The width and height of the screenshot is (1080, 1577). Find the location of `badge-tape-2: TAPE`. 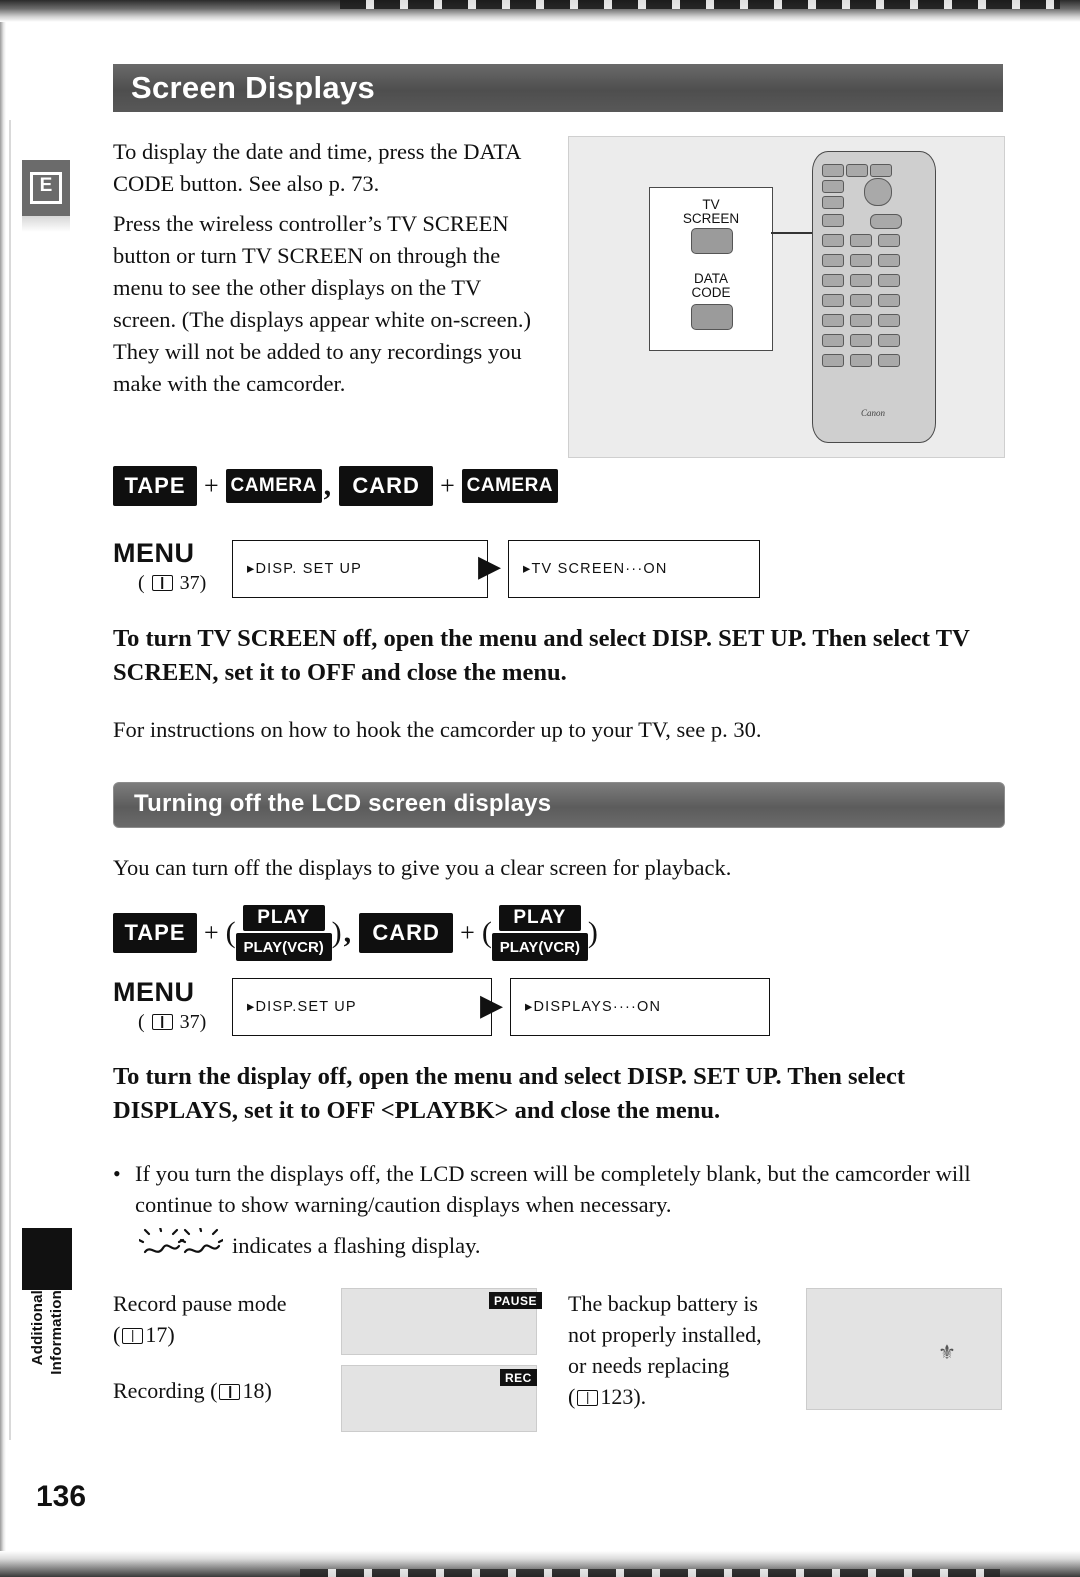

badge-tape-2: TAPE is located at coordinates (155, 933).